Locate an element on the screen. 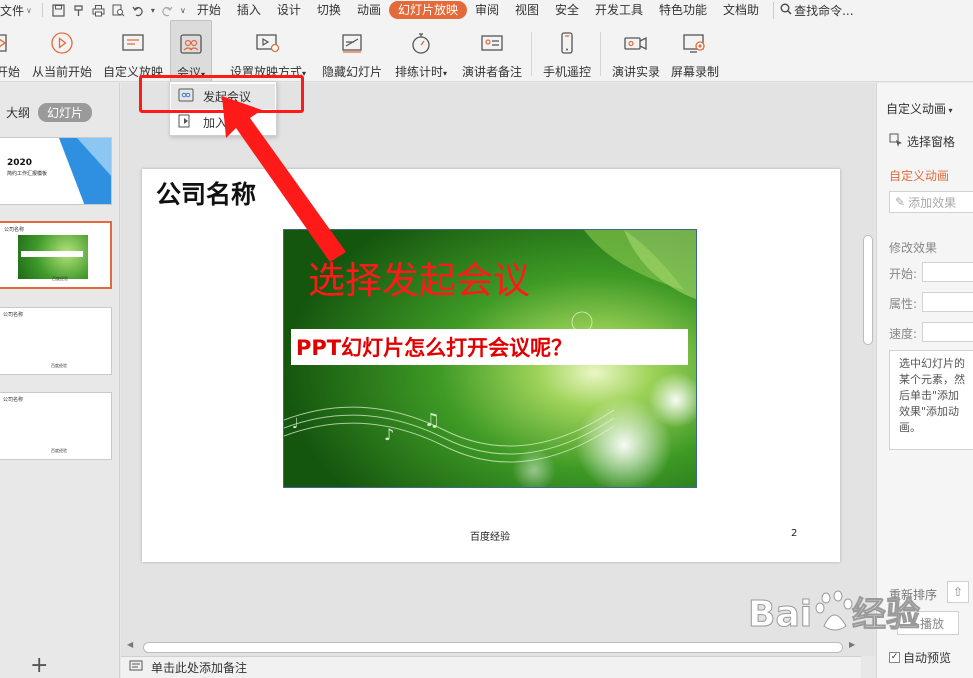 Image resolution: width=973 pixels, height=678 pixels. tab-security: 安全 is located at coordinates (567, 10).